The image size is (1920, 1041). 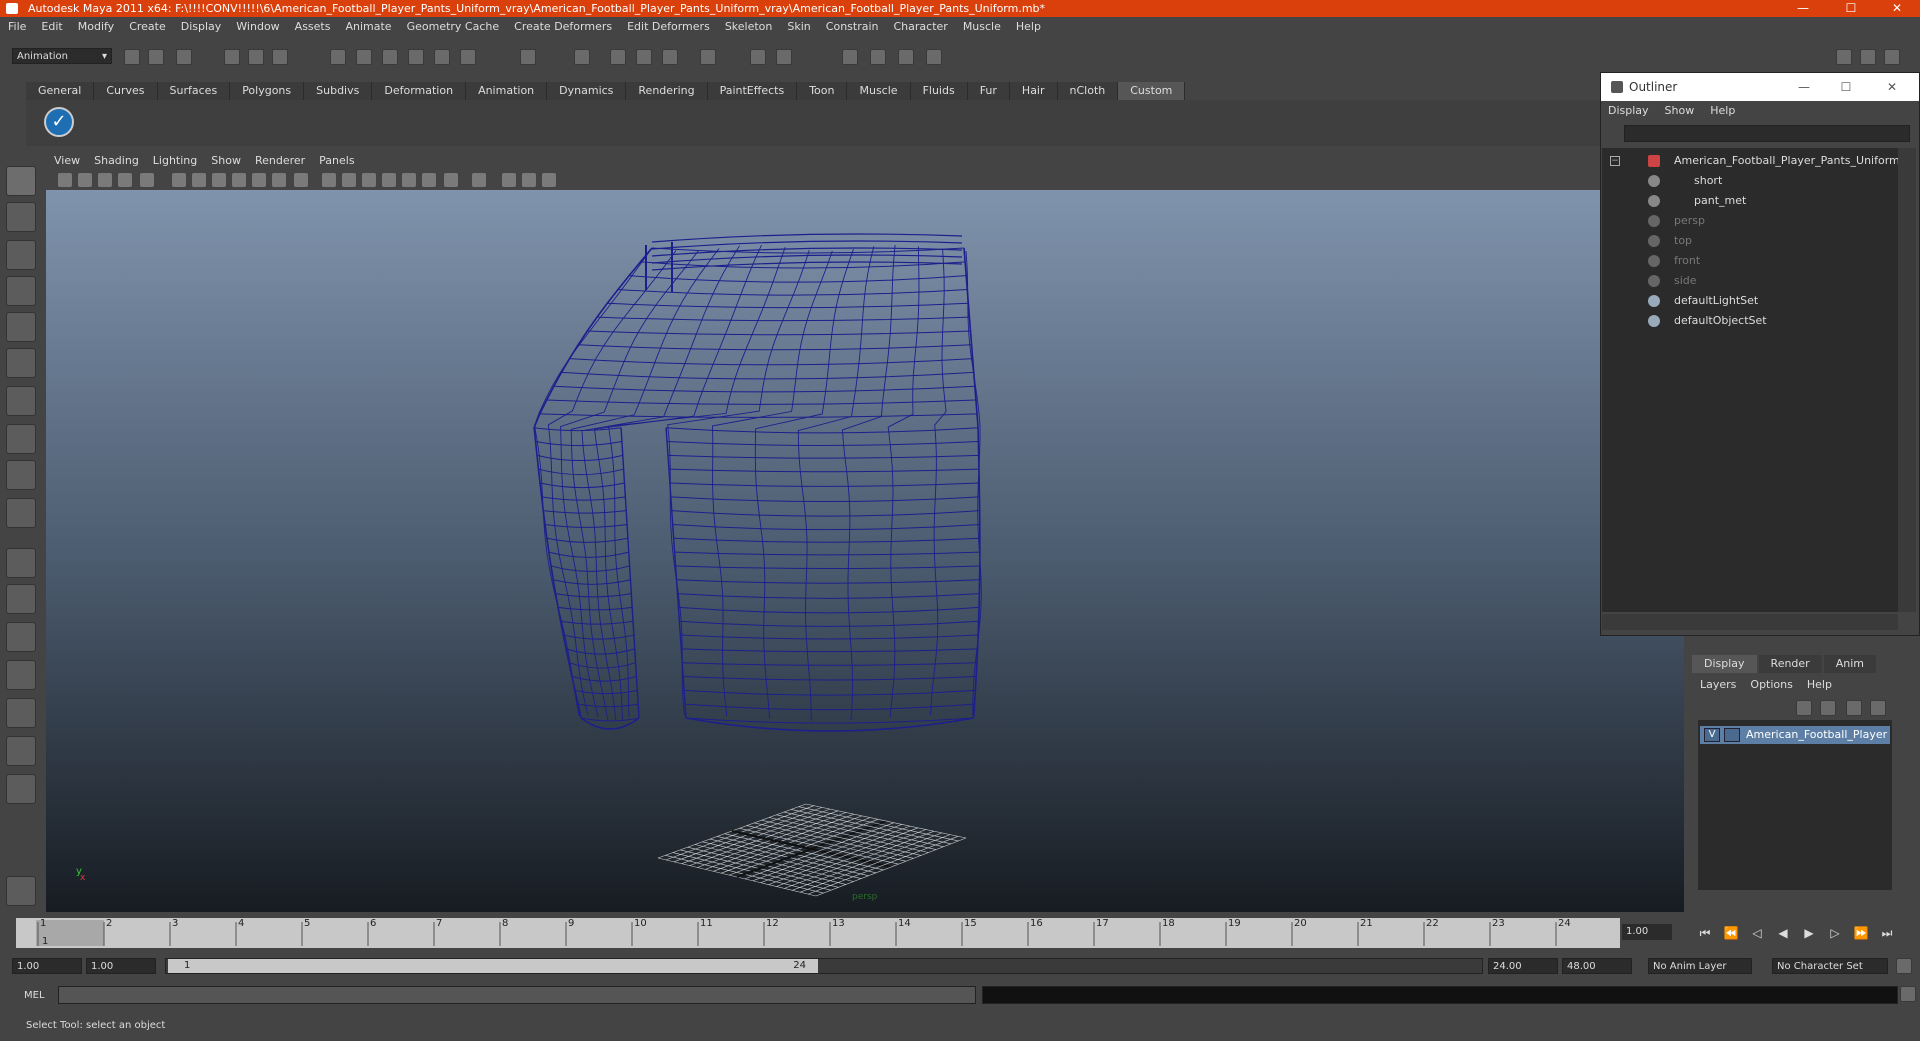 What do you see at coordinates (1907, 380) in the screenshot?
I see `outliner-vertical-scrollbar` at bounding box center [1907, 380].